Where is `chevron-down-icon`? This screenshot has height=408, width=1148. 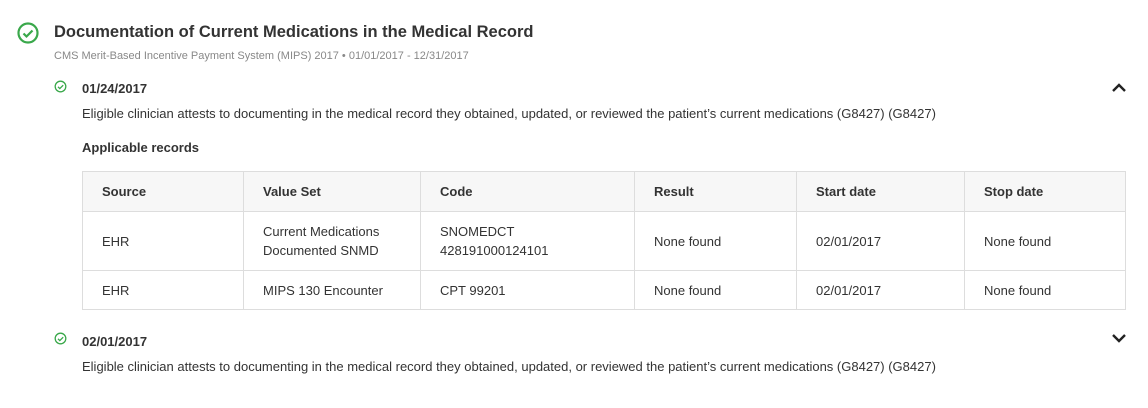
chevron-down-icon is located at coordinates (1119, 338).